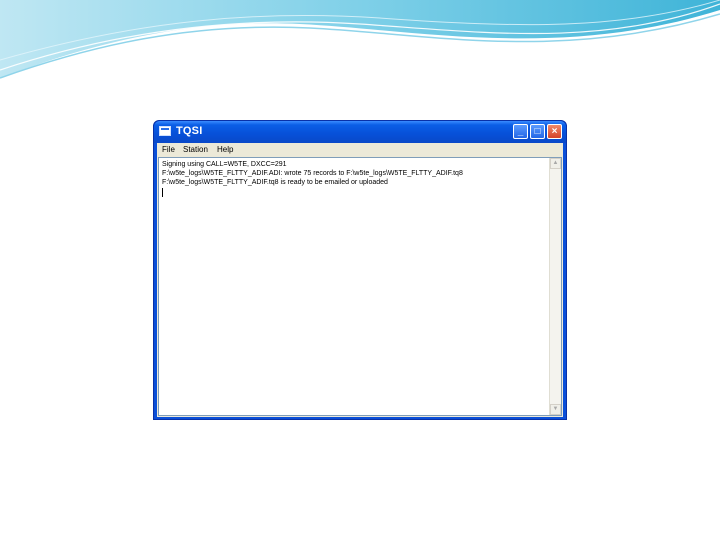  I want to click on close-button: ×, so click(554, 131).